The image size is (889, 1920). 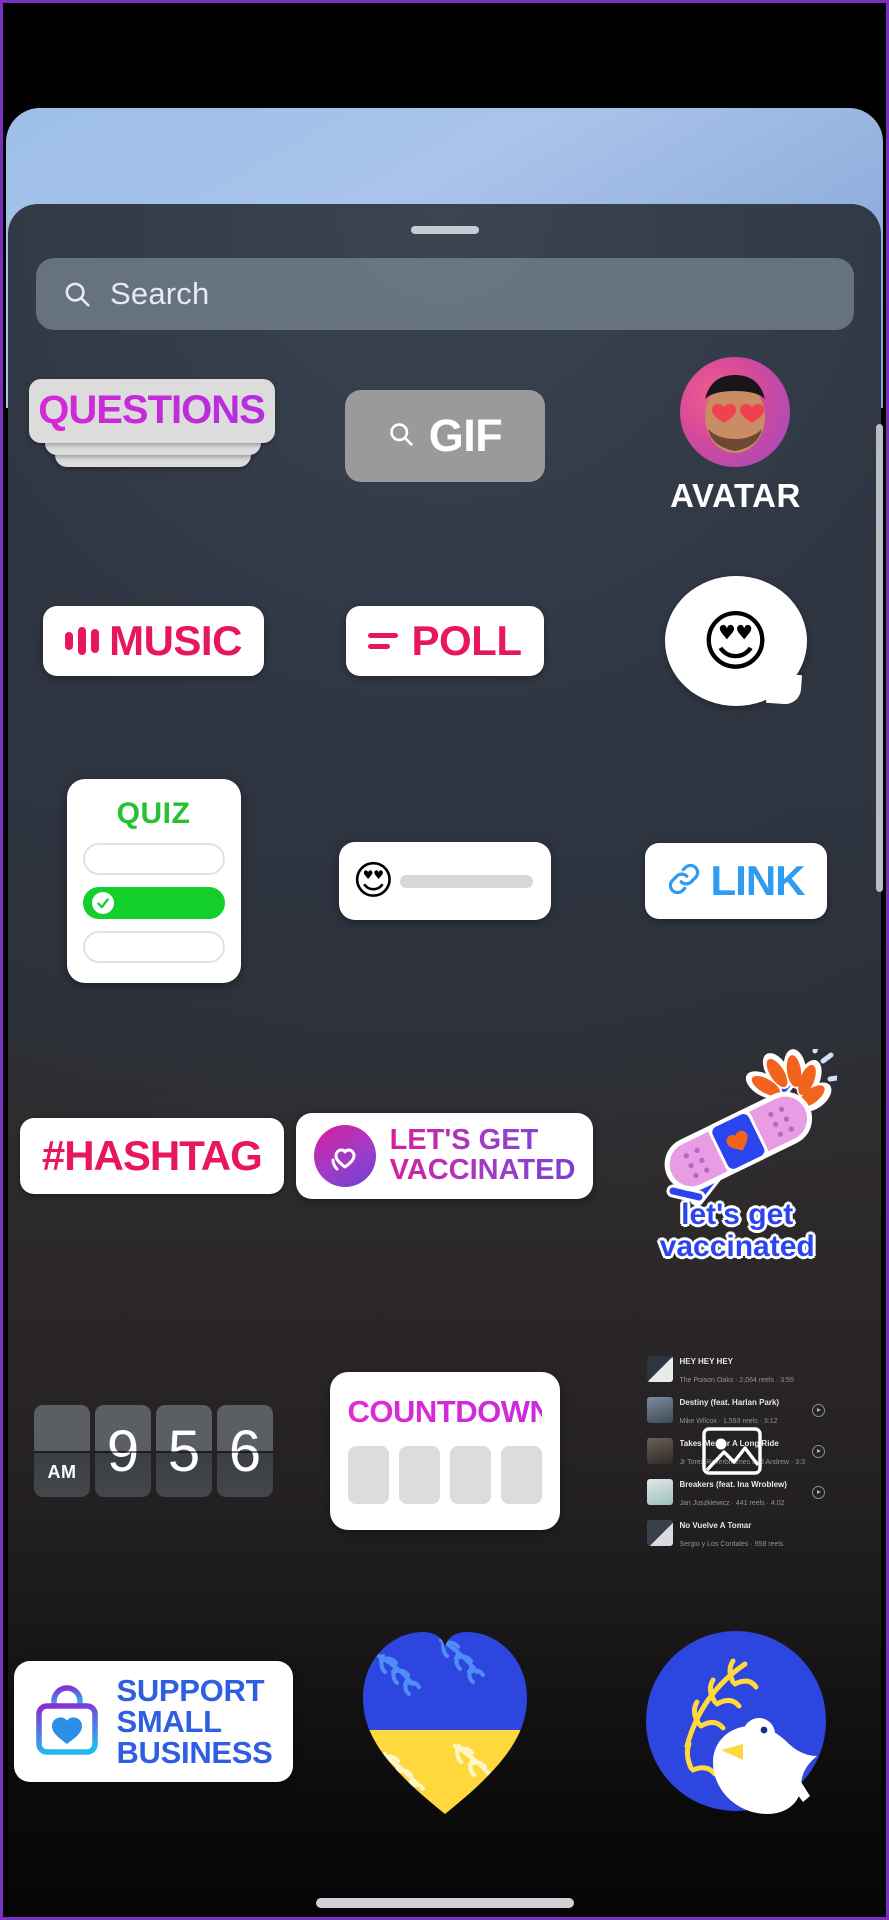 I want to click on sticker-cell-questions: QUESTIONS, so click(x=153, y=436).